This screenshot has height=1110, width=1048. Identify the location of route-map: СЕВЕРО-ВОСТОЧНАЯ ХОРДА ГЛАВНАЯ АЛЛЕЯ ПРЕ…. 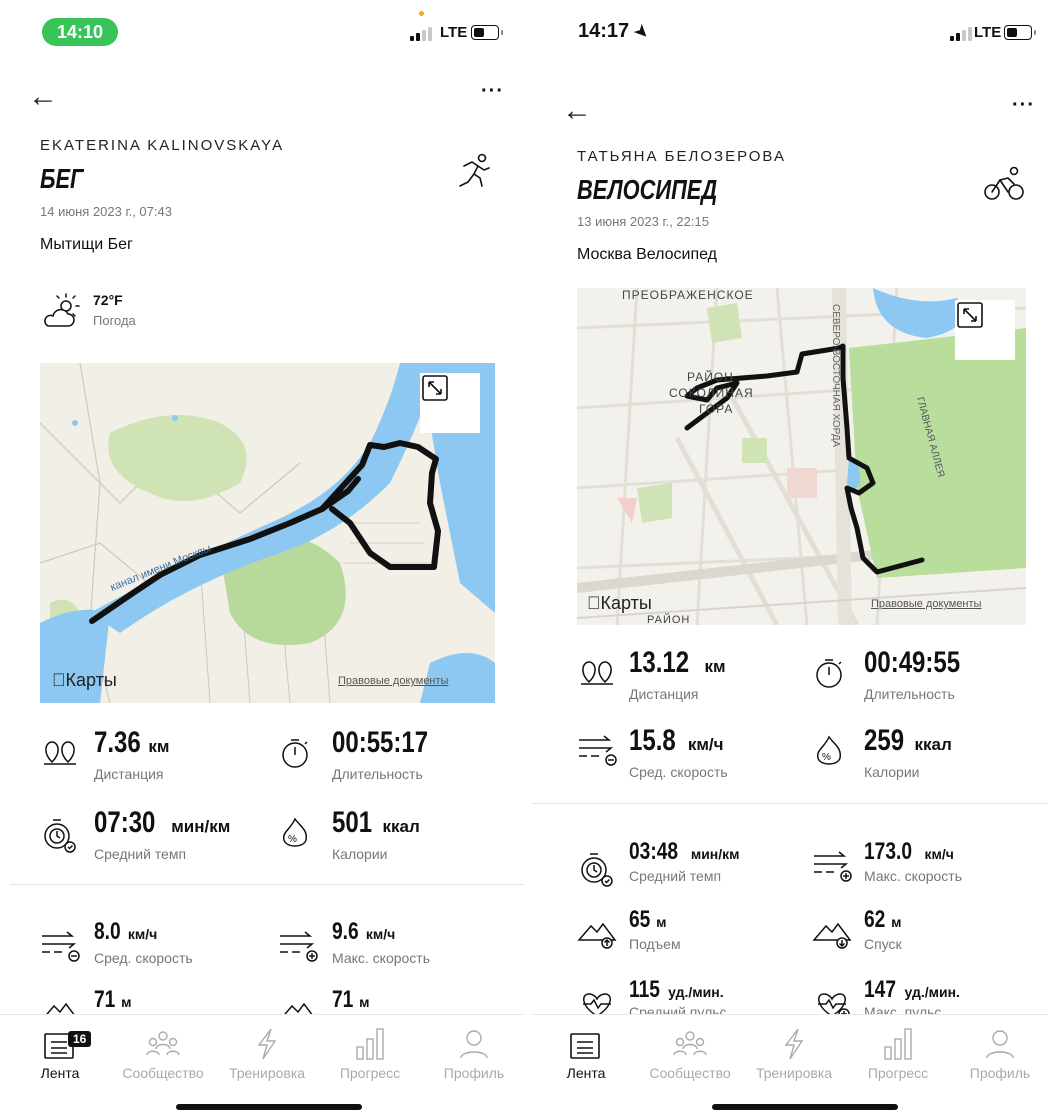
(801, 456).